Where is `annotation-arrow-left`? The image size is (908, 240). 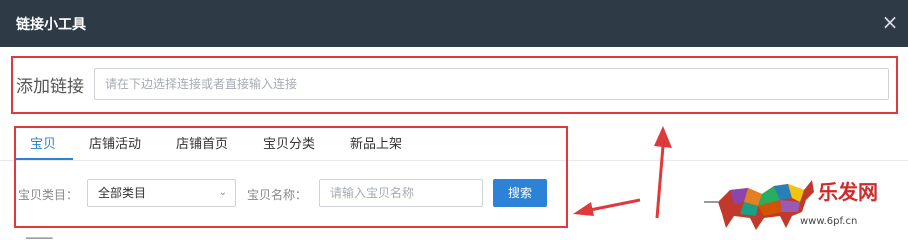
annotation-arrow-left is located at coordinates (607, 207).